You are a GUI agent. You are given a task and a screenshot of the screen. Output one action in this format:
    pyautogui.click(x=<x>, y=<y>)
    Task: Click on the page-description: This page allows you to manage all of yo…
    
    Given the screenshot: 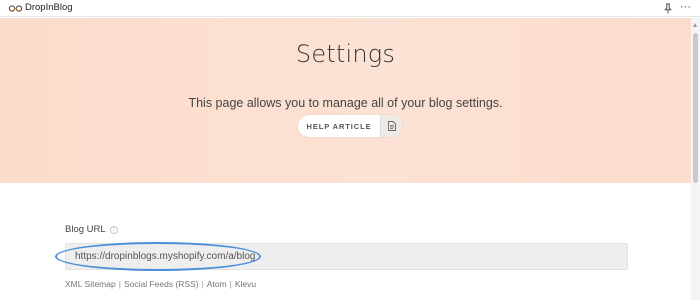 What is the action you would take?
    pyautogui.click(x=345, y=103)
    